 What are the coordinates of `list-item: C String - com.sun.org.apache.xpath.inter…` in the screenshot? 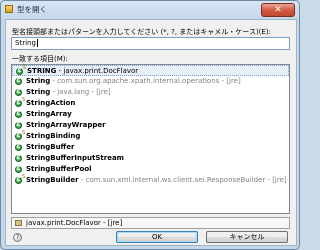 It's located at (150, 81).